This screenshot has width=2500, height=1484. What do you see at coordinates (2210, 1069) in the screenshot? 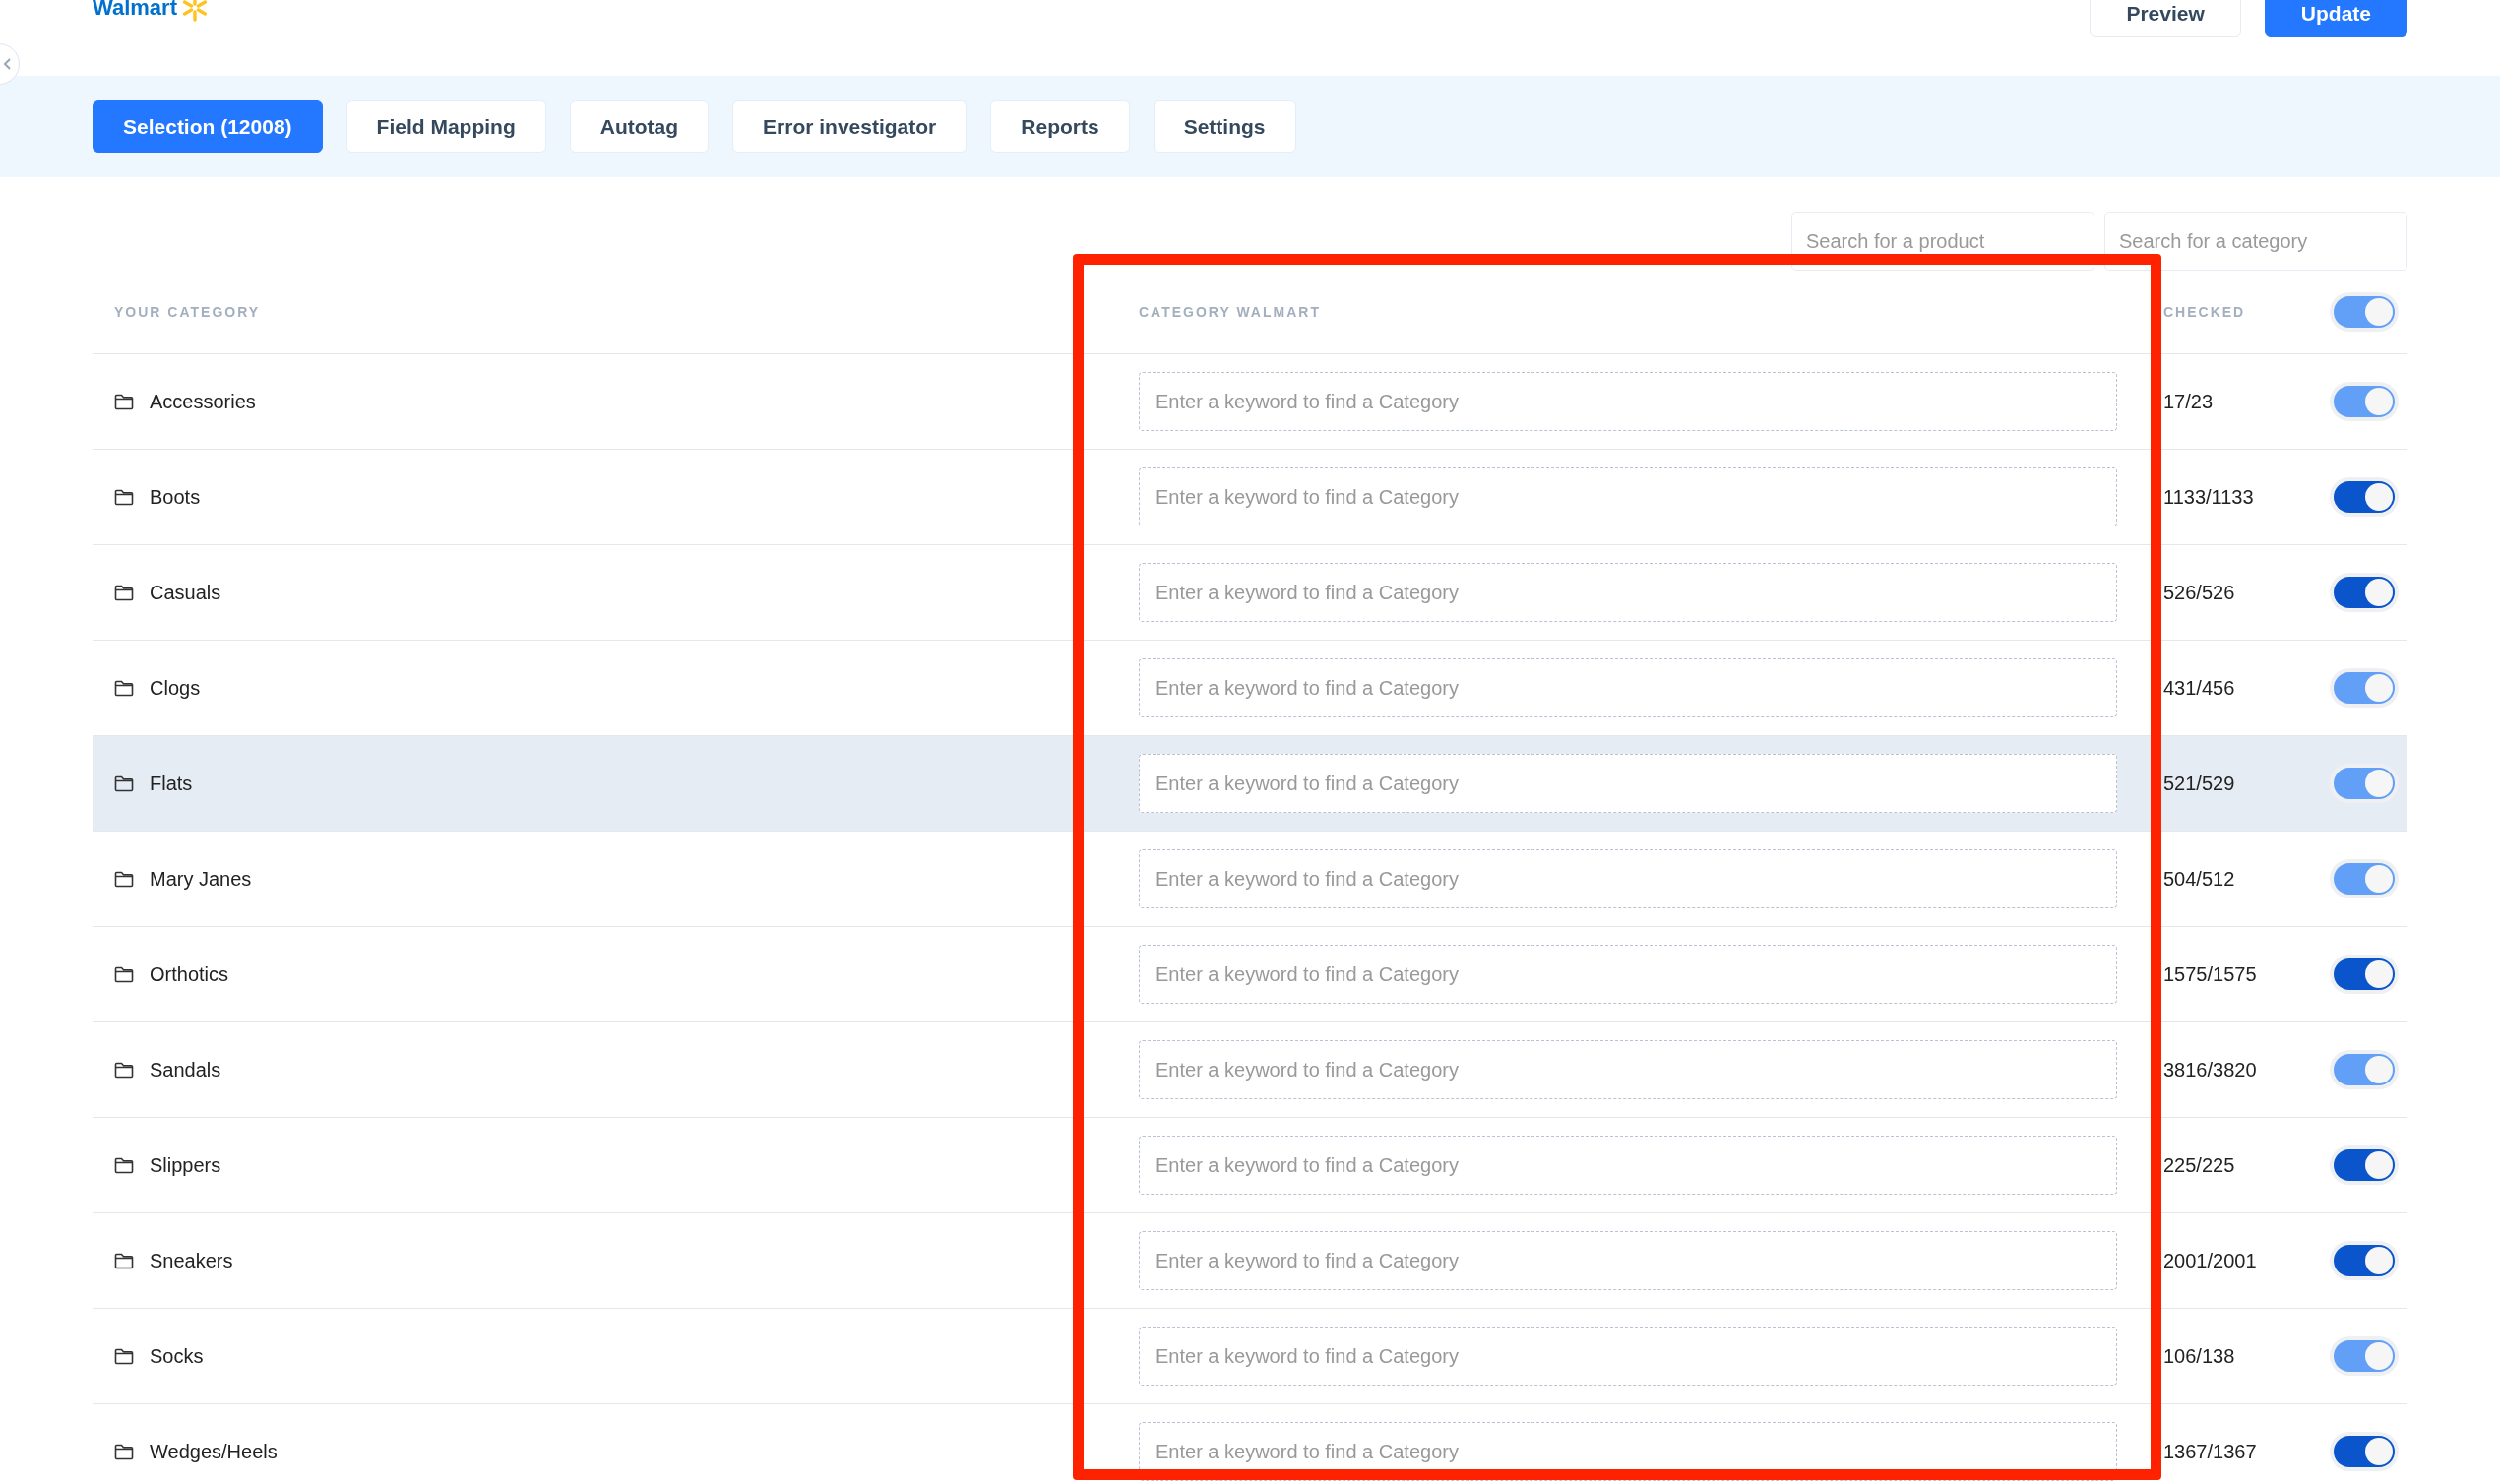
I see `checked-count: 3816/3820` at bounding box center [2210, 1069].